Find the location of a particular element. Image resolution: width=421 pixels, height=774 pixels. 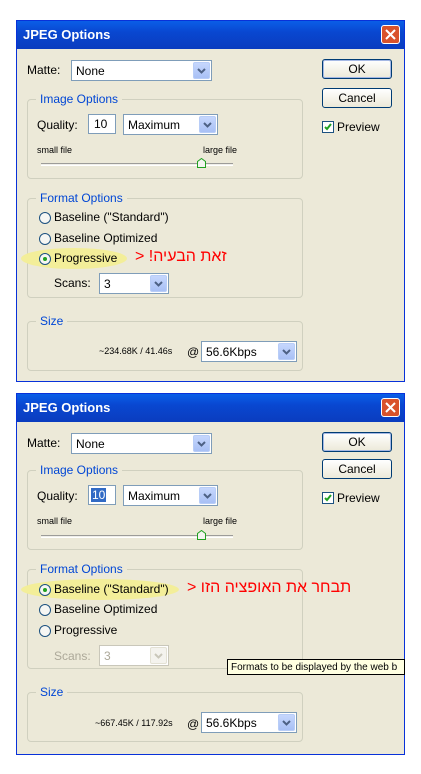

size-estimate: ~667.45K / 117.92s is located at coordinates (134, 723).